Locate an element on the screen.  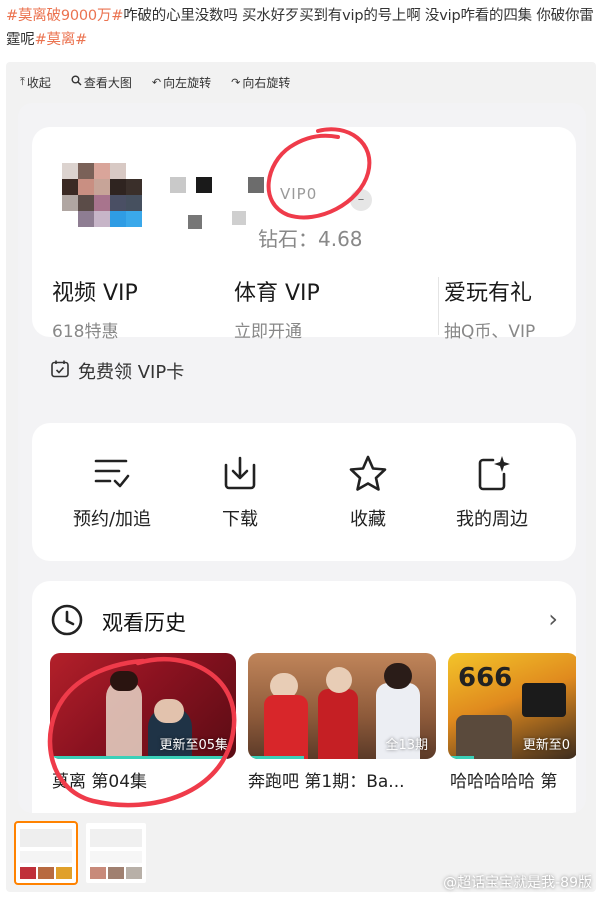
viewer-toolbar: ⤒ 收起 查看大图 ↶ 向左旋转 ↷ 向右旋转 is located at coordinates (155, 82).